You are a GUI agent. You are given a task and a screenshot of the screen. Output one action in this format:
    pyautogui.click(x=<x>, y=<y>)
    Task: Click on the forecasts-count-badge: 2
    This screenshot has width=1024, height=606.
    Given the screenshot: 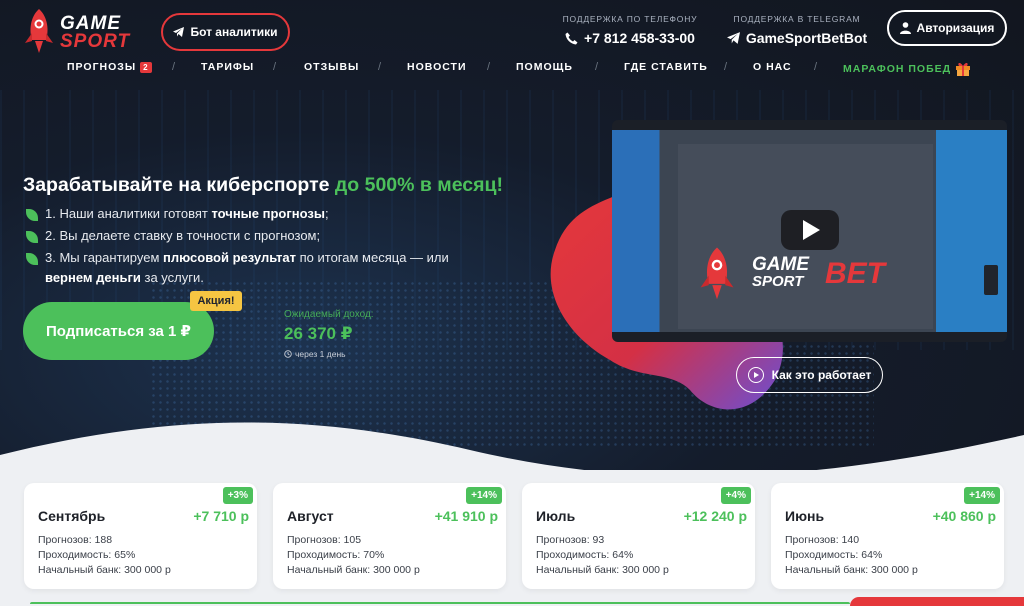 What is the action you would take?
    pyautogui.click(x=146, y=67)
    